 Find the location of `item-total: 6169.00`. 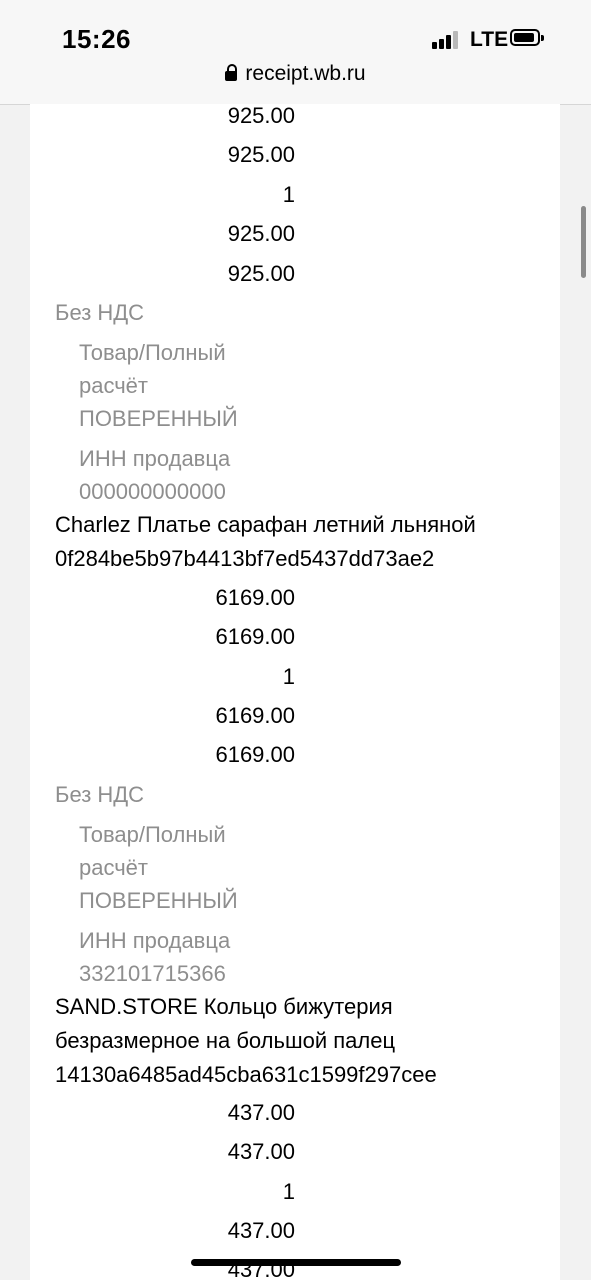

item-total: 6169.00 is located at coordinates (255, 754).